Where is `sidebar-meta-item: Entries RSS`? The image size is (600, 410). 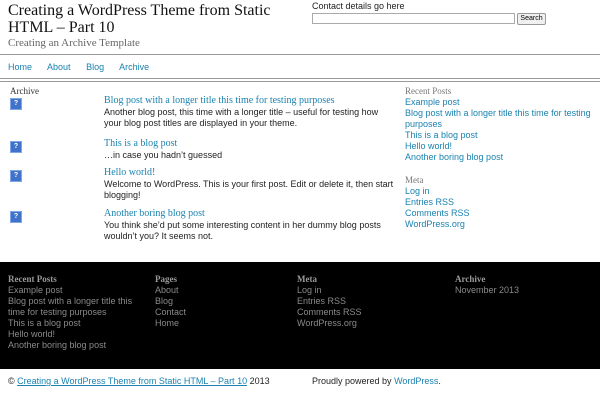 sidebar-meta-item: Entries RSS is located at coordinates (500, 202).